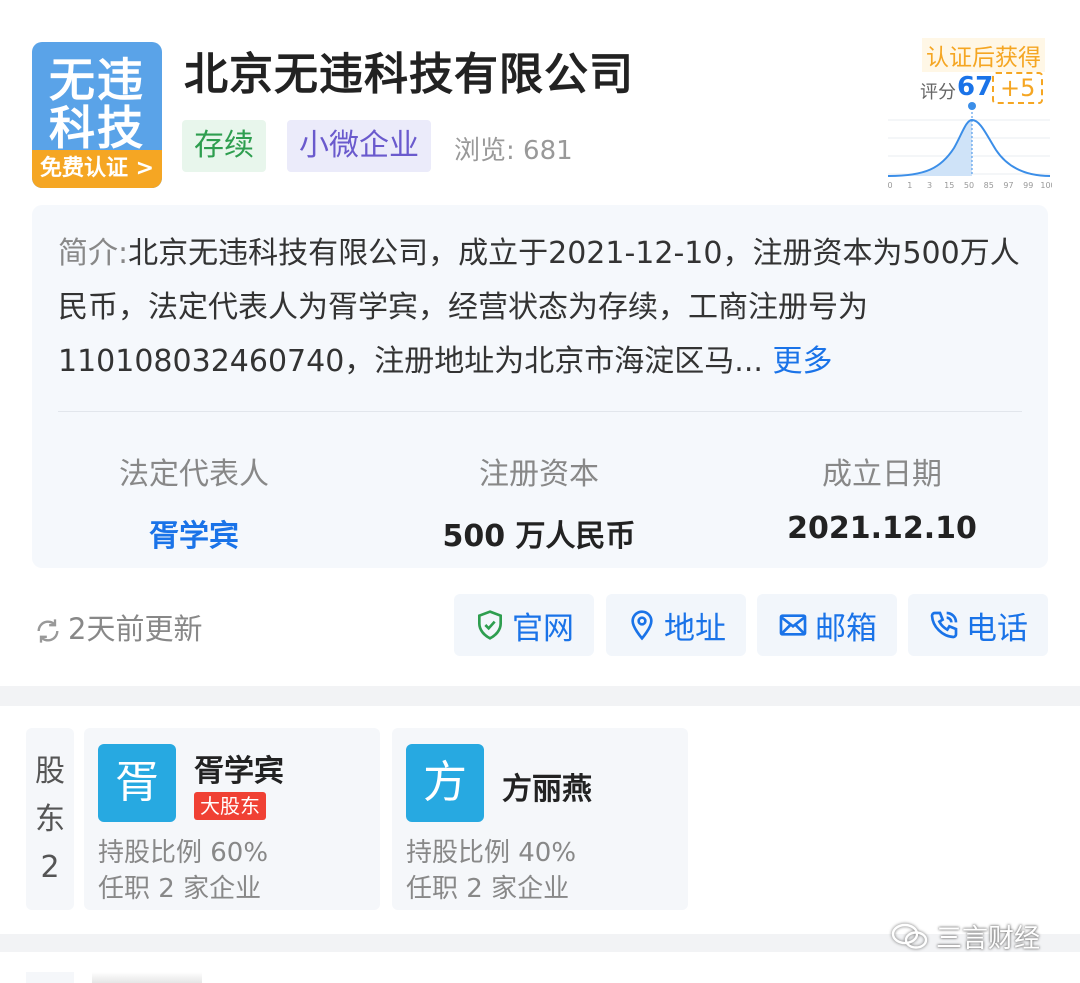 The width and height of the screenshot is (1080, 983). I want to click on company-name: 北京无违科技有限公司, so click(409, 74).